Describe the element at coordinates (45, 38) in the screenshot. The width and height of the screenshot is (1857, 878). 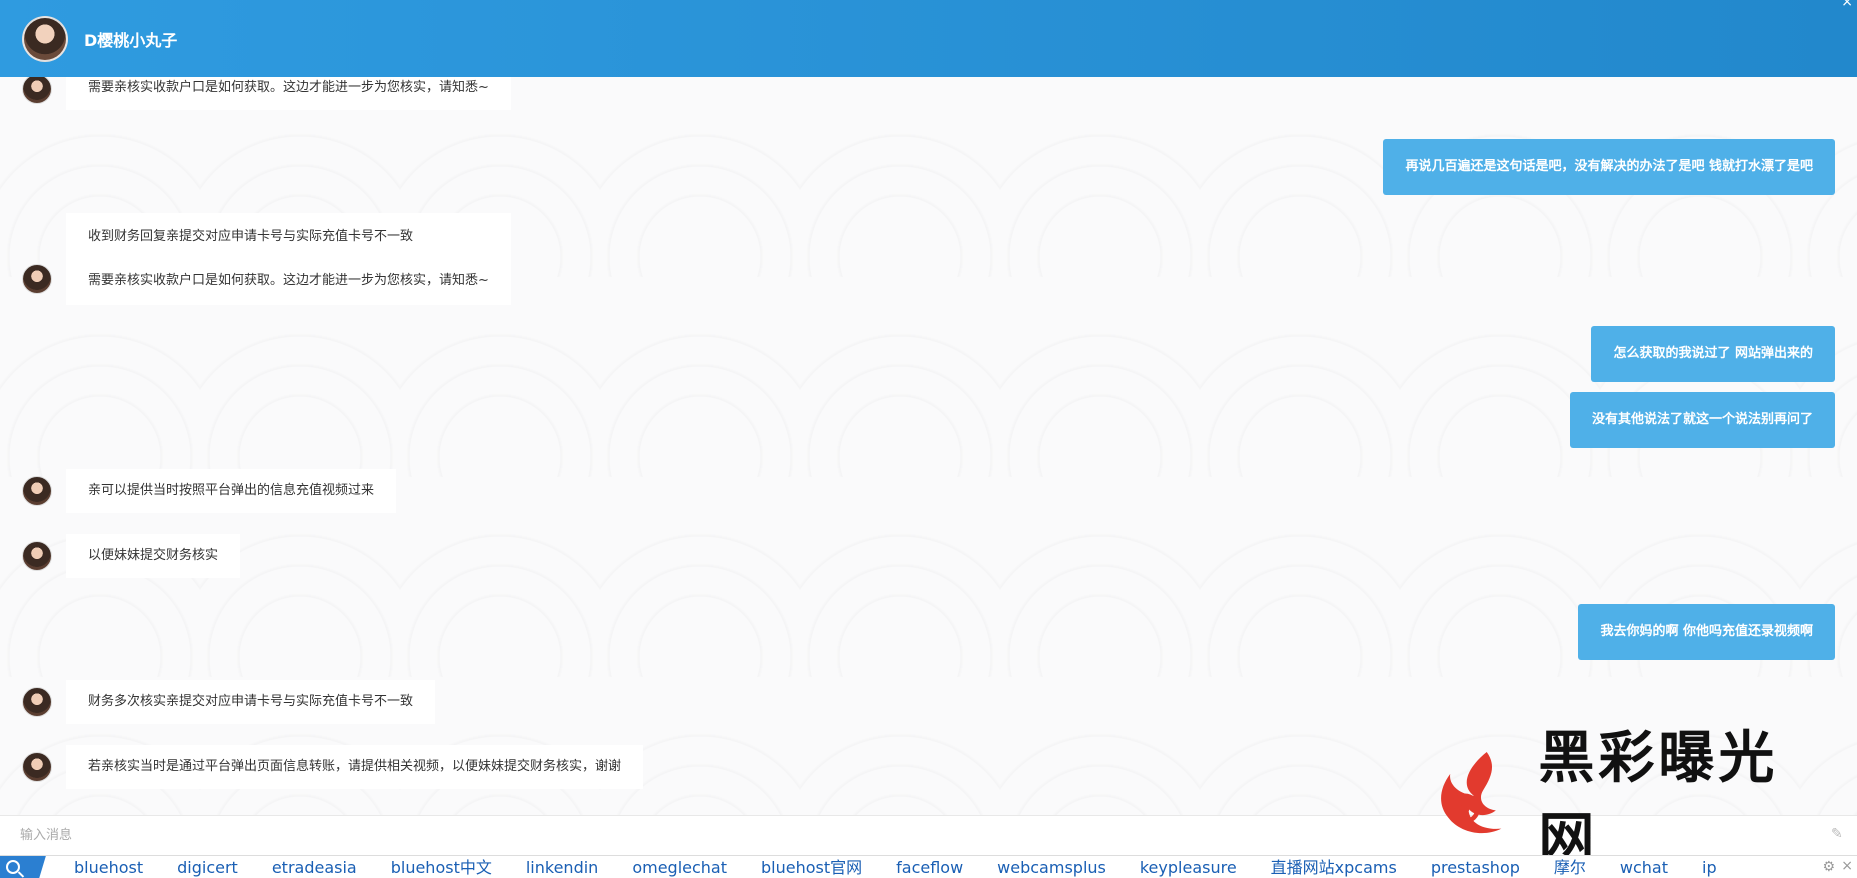
I see `contact-avatar` at that location.